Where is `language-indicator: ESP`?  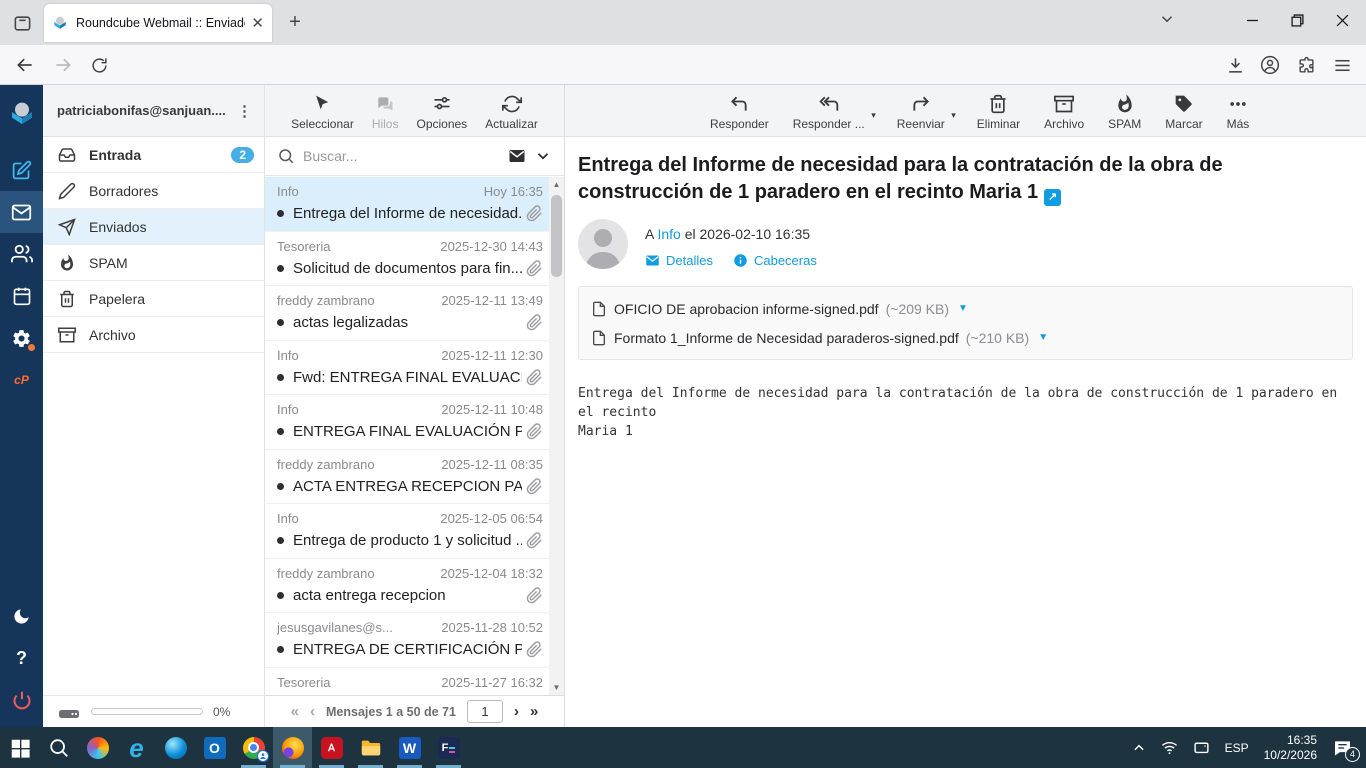 language-indicator: ESP is located at coordinates (1237, 748).